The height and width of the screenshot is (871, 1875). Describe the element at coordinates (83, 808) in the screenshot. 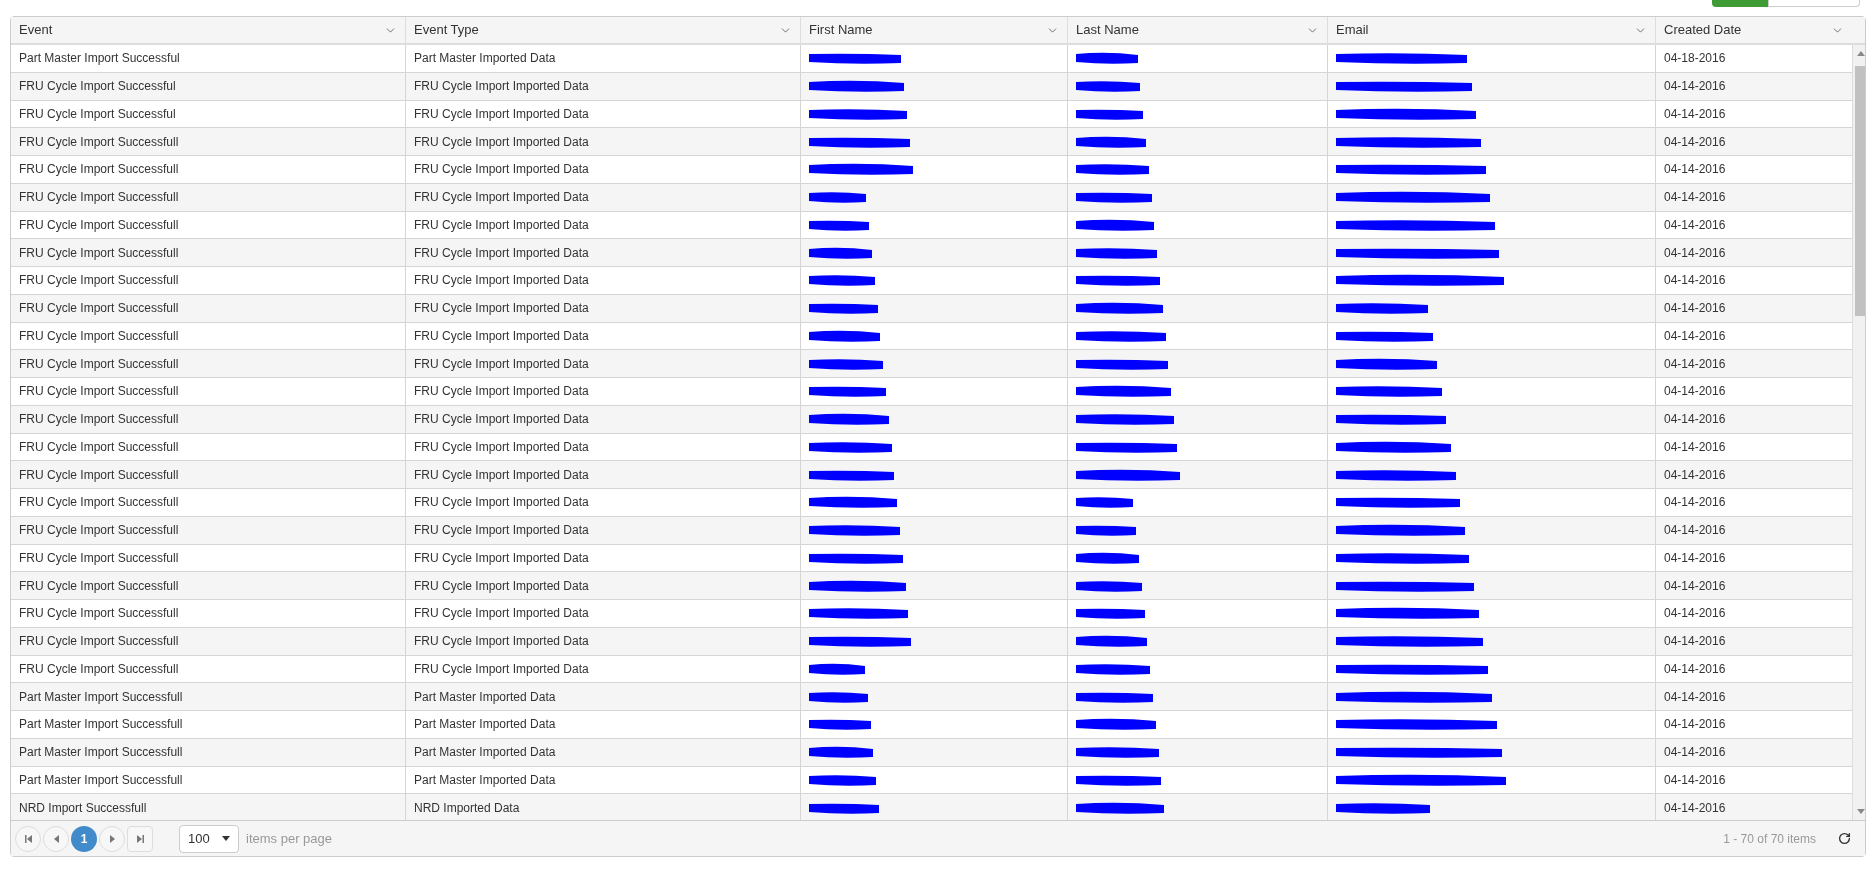

I see `table-cell-text: NRD Import Successfull` at that location.